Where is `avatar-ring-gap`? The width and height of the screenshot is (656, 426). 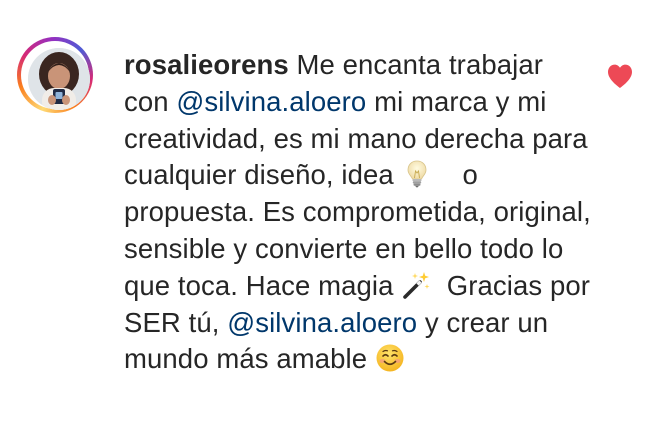
avatar-ring-gap is located at coordinates (55, 75).